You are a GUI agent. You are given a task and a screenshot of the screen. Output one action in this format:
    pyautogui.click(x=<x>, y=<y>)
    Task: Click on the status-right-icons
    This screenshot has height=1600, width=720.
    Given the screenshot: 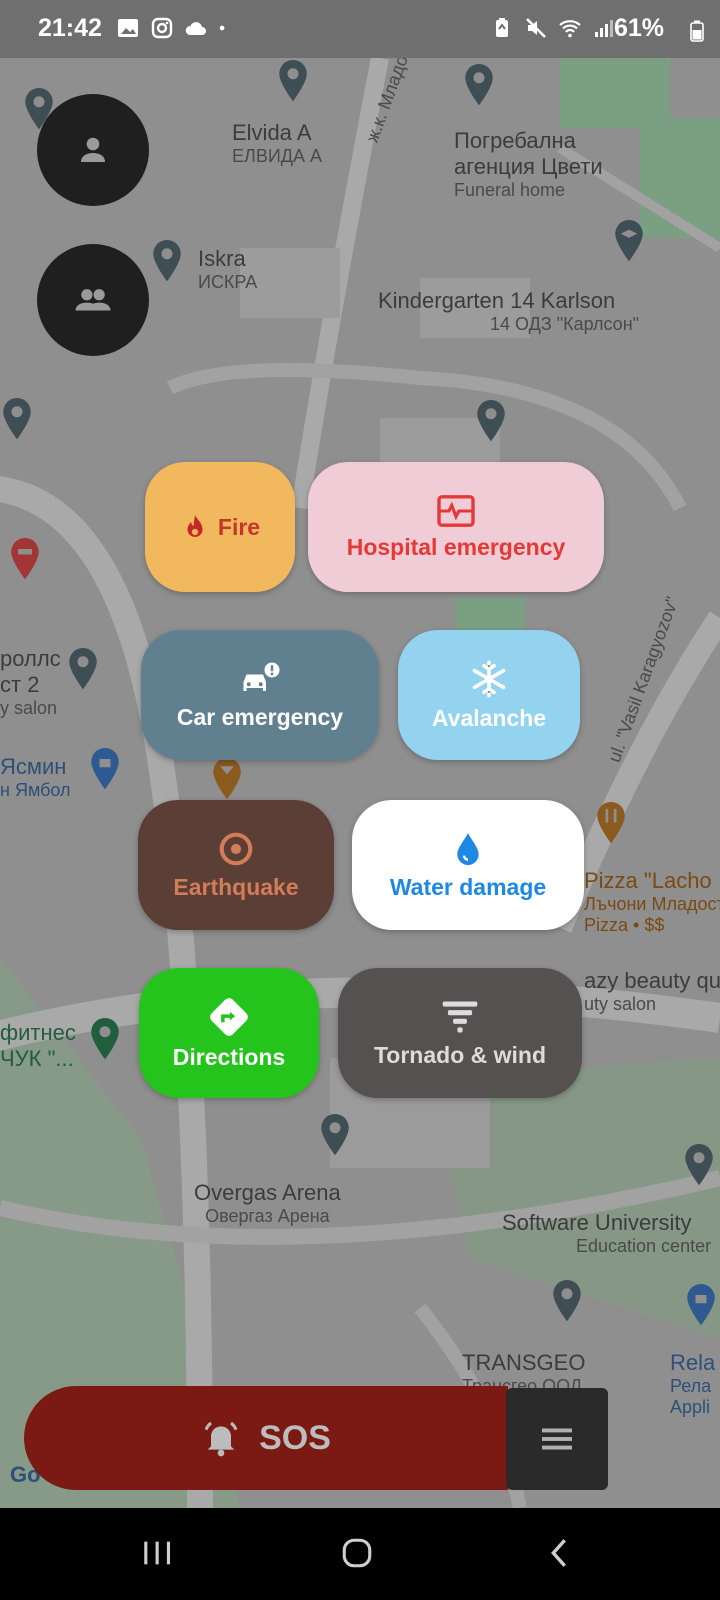 What is the action you would take?
    pyautogui.click(x=553, y=28)
    